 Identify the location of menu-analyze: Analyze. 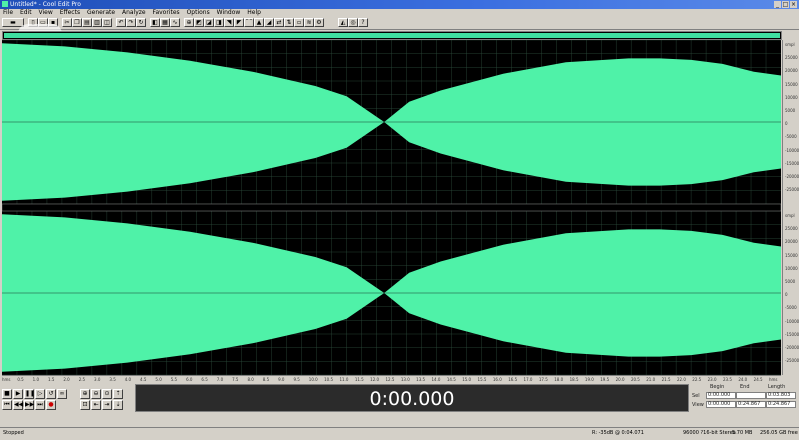
(134, 12).